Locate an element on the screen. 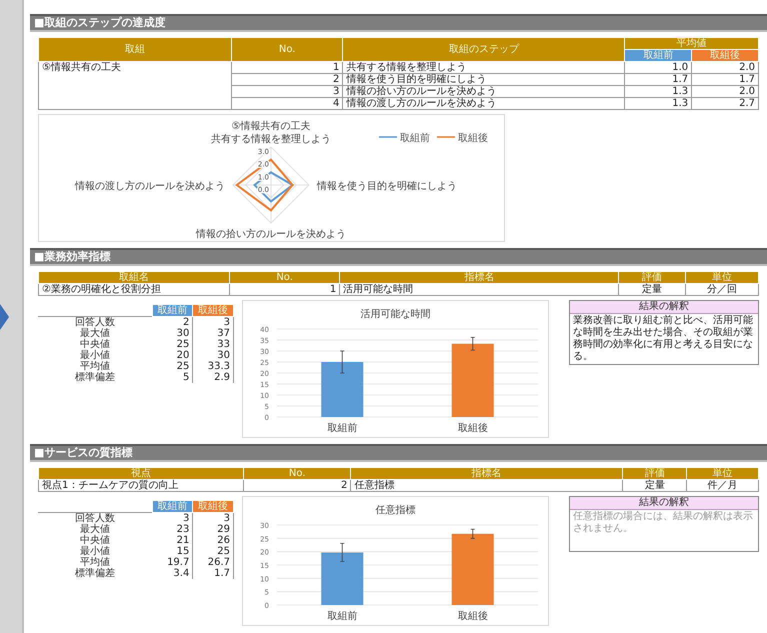  table-cell: 29 is located at coordinates (213, 529).